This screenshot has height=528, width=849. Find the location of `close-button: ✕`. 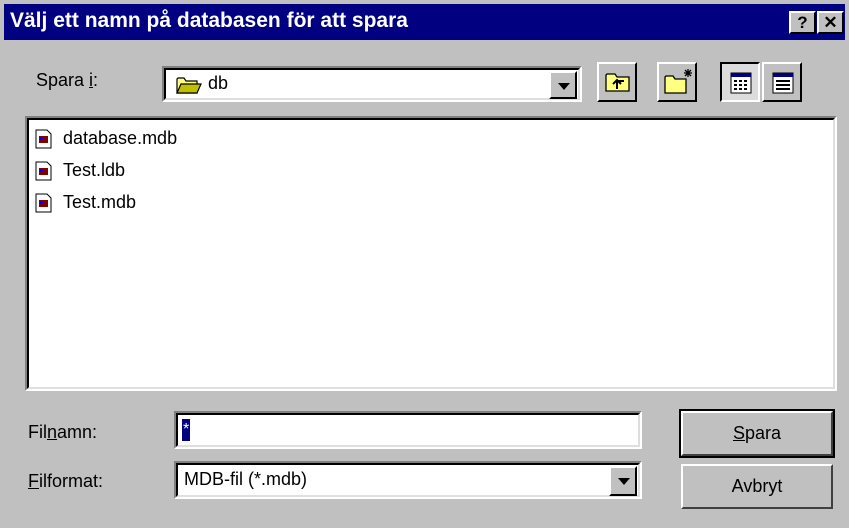

close-button: ✕ is located at coordinates (830, 22).